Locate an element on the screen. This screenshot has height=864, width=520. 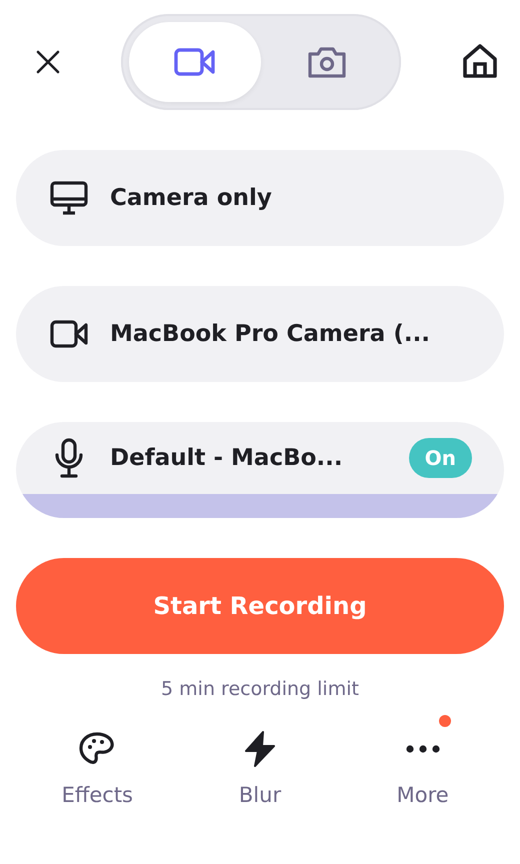
recording-limit-note: 5 min recording limit is located at coordinates (260, 689).